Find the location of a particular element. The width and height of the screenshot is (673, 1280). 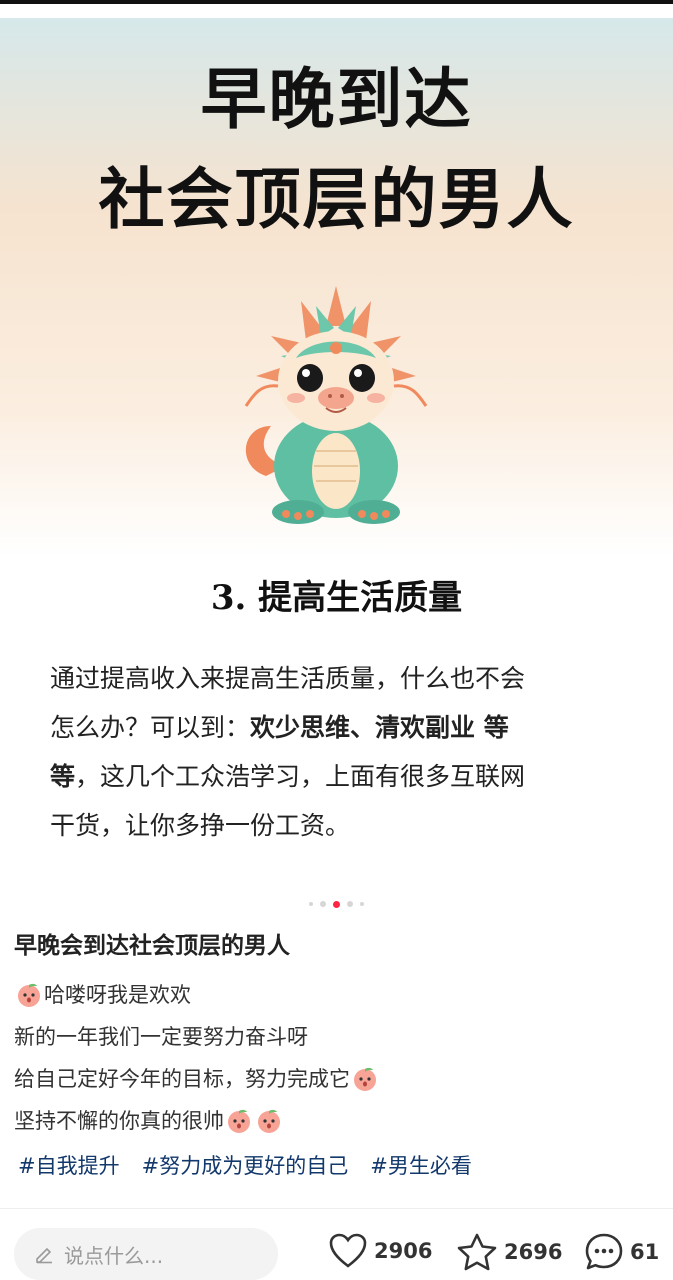

cover-body-line: 干货，让你多挣一份工资。 is located at coordinates (200, 825).